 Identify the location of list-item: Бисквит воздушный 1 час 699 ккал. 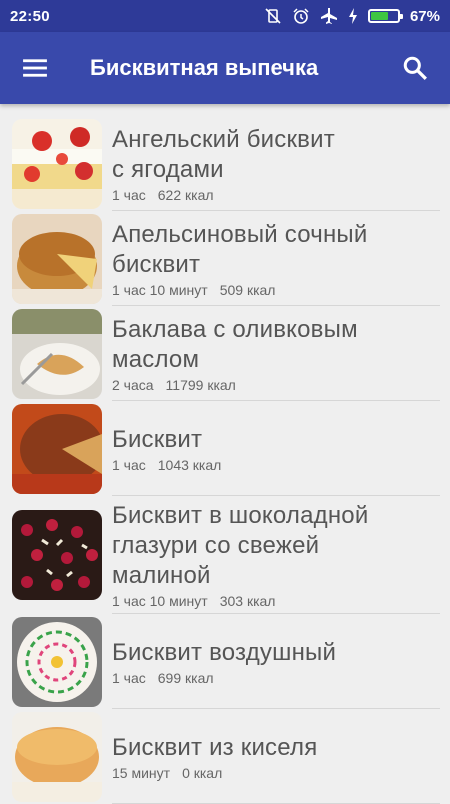
(225, 661).